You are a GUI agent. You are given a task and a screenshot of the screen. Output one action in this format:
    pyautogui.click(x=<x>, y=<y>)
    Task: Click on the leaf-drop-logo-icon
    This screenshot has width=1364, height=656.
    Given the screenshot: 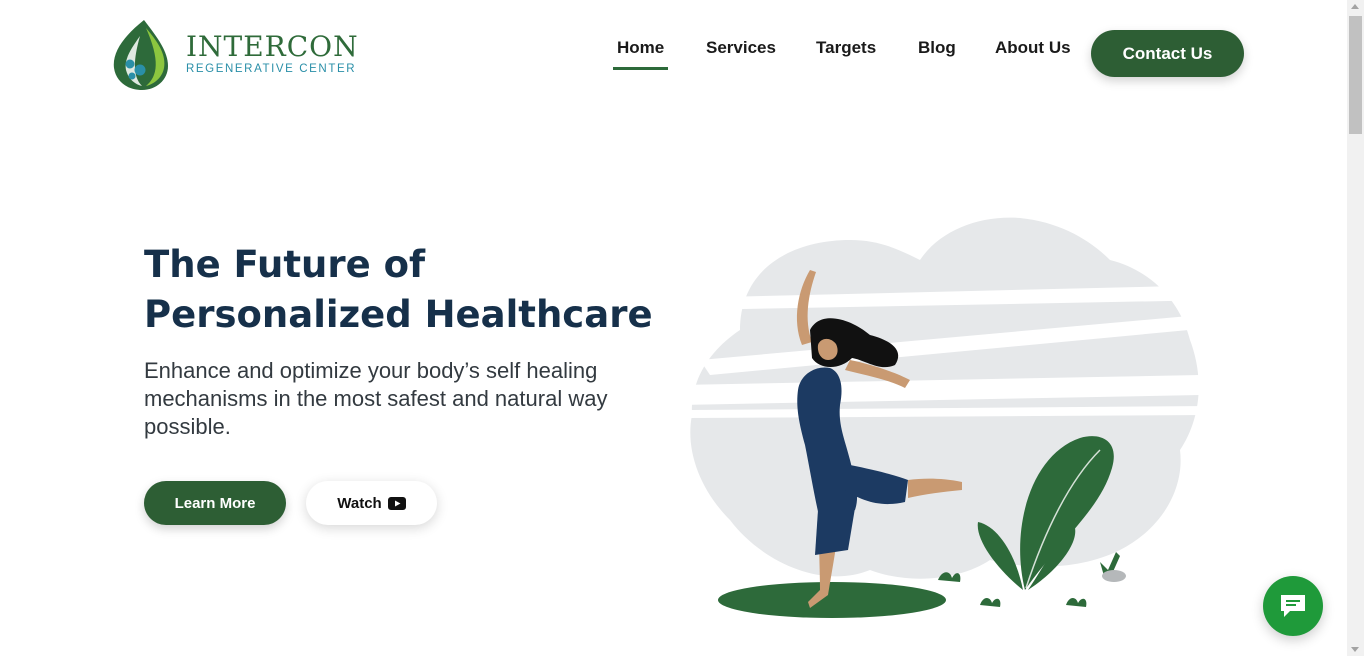 What is the action you would take?
    pyautogui.click(x=140, y=55)
    